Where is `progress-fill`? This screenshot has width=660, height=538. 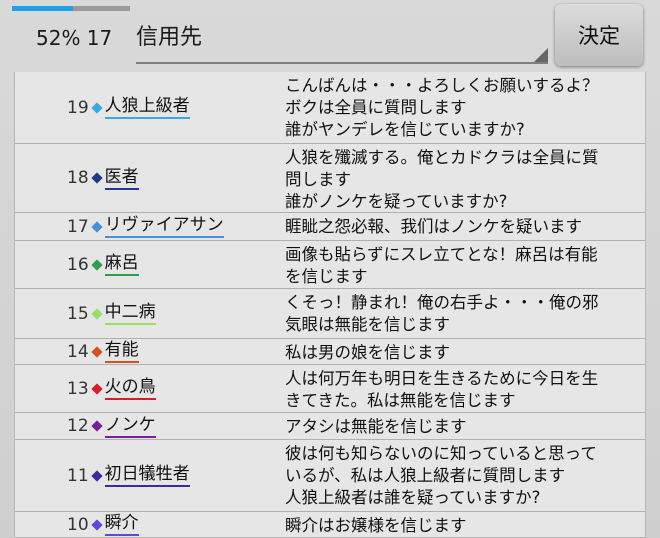 progress-fill is located at coordinates (43, 8).